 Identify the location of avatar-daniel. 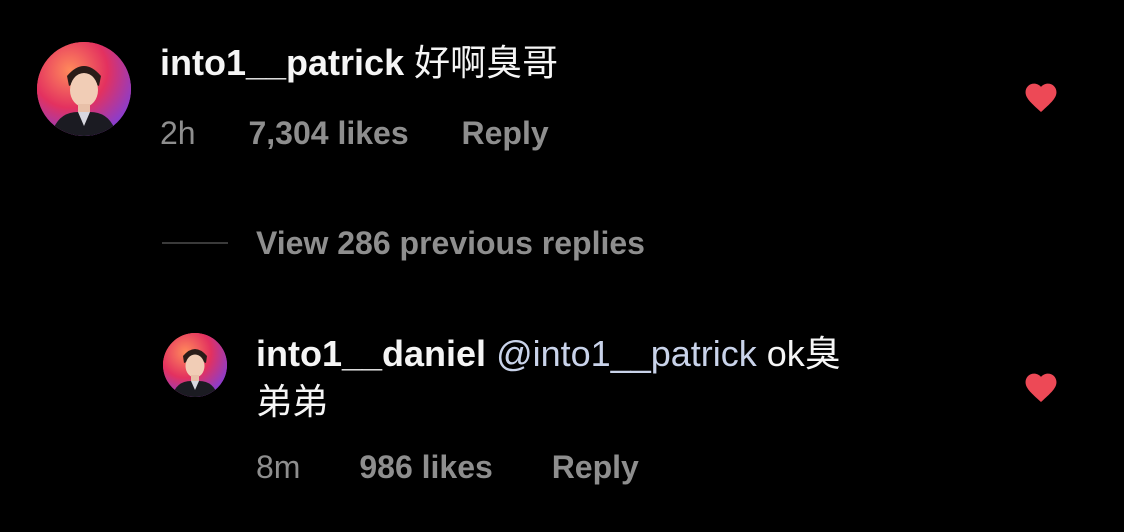
(195, 365).